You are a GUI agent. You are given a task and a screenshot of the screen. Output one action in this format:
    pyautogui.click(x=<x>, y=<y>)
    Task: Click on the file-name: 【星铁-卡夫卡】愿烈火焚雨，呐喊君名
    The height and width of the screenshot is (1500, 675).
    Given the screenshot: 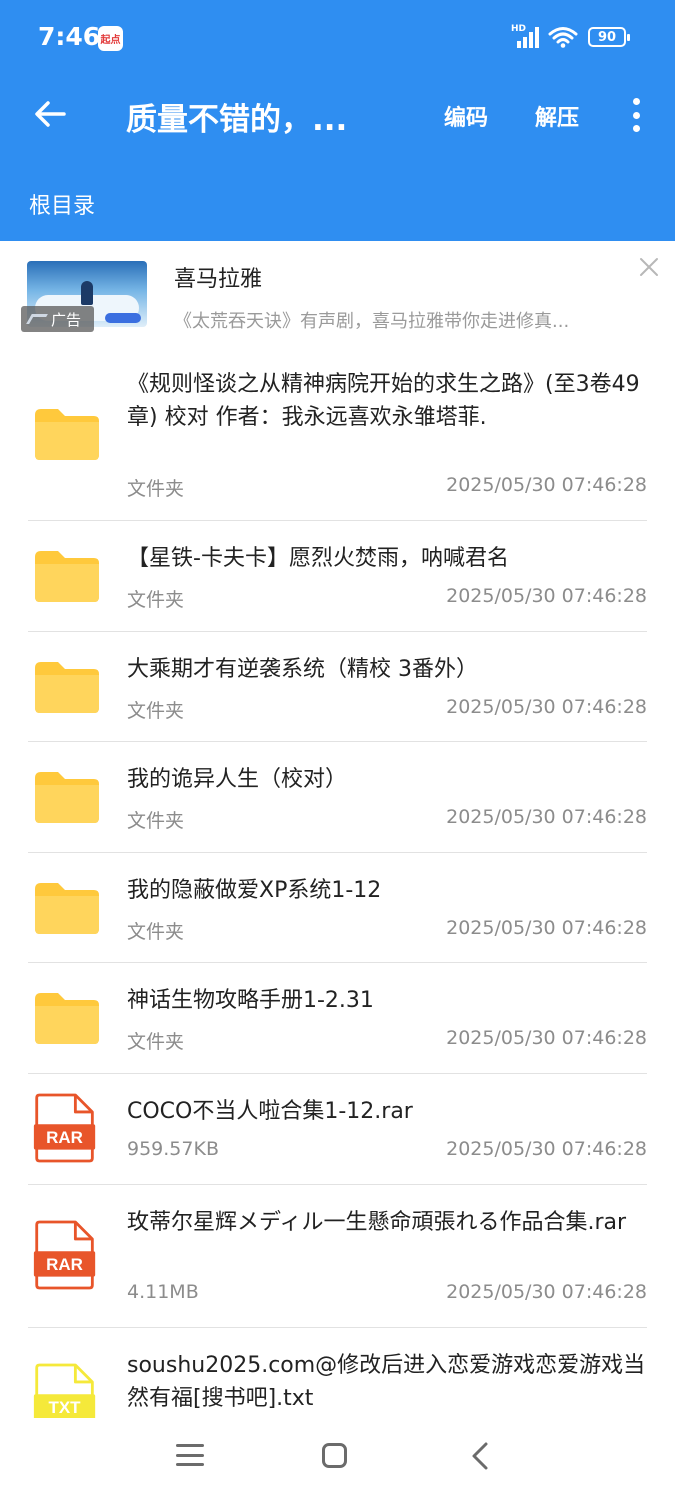 What is the action you would take?
    pyautogui.click(x=318, y=558)
    